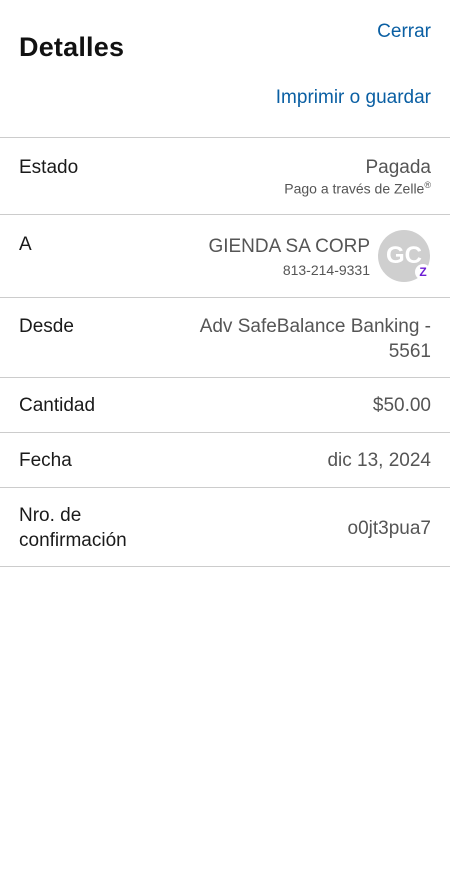 The width and height of the screenshot is (450, 886). I want to click on confirmation-label: Nro. de confirmación, so click(73, 528).